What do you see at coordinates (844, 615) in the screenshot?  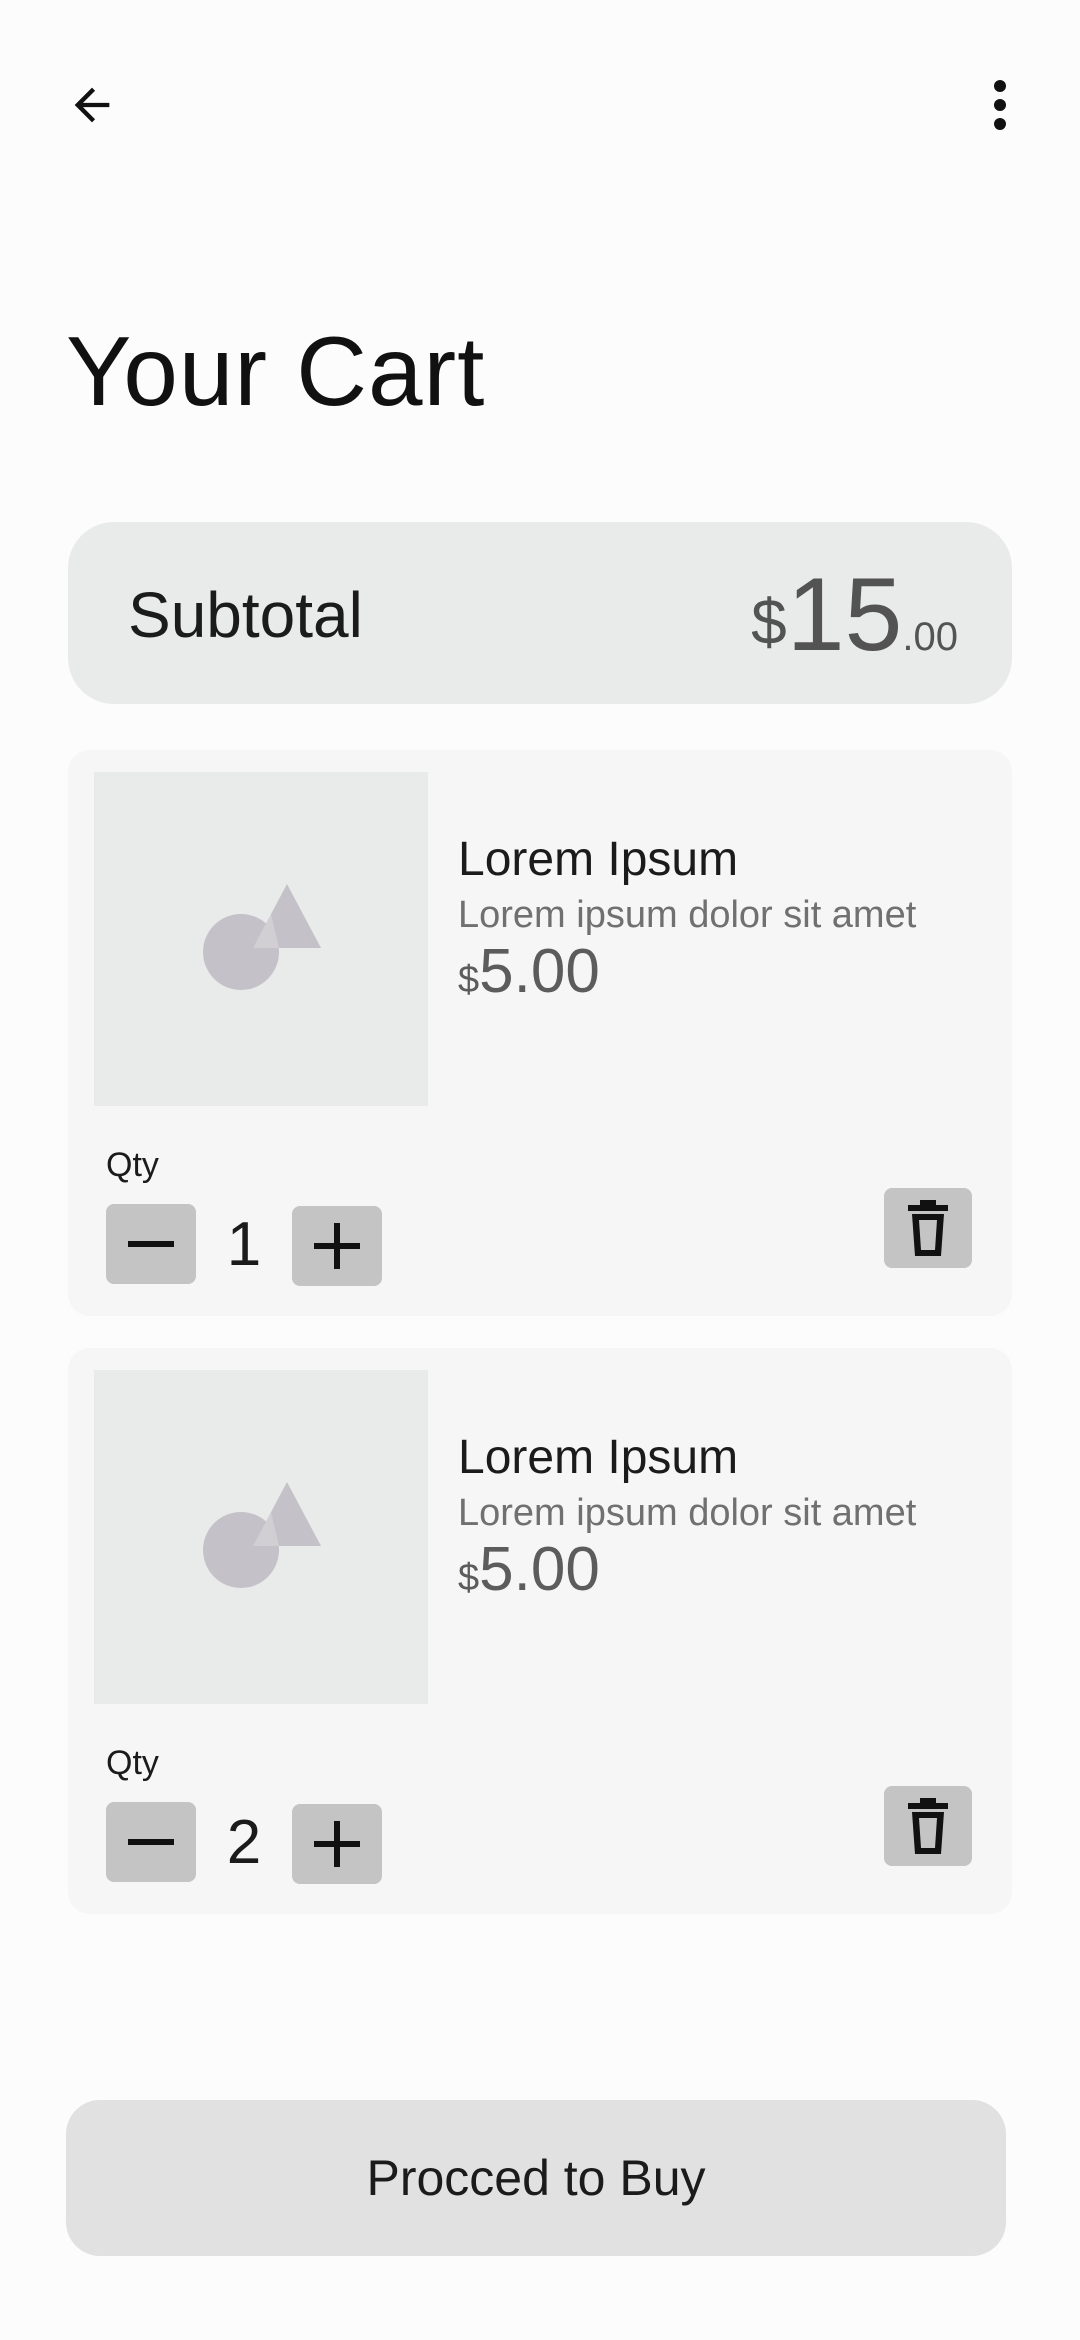 I see `subtotal-whole: 15` at bounding box center [844, 615].